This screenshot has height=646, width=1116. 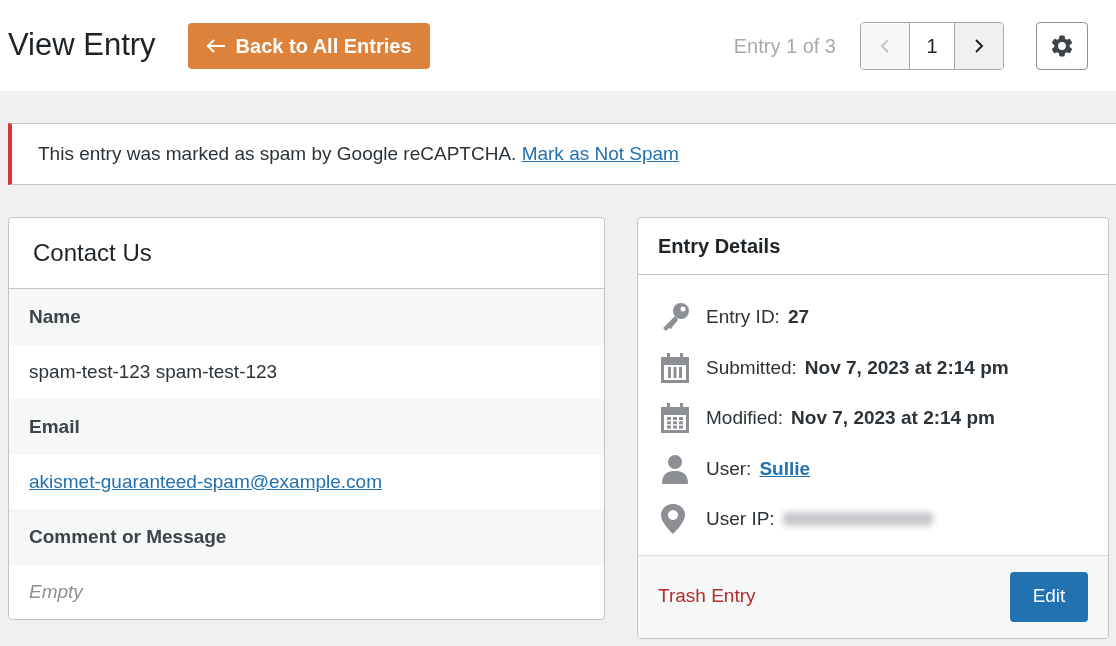 I want to click on notice-text: This entry was marked as spam by Google reCAPTCHA. Mark as Not Spam, so click(x=358, y=153).